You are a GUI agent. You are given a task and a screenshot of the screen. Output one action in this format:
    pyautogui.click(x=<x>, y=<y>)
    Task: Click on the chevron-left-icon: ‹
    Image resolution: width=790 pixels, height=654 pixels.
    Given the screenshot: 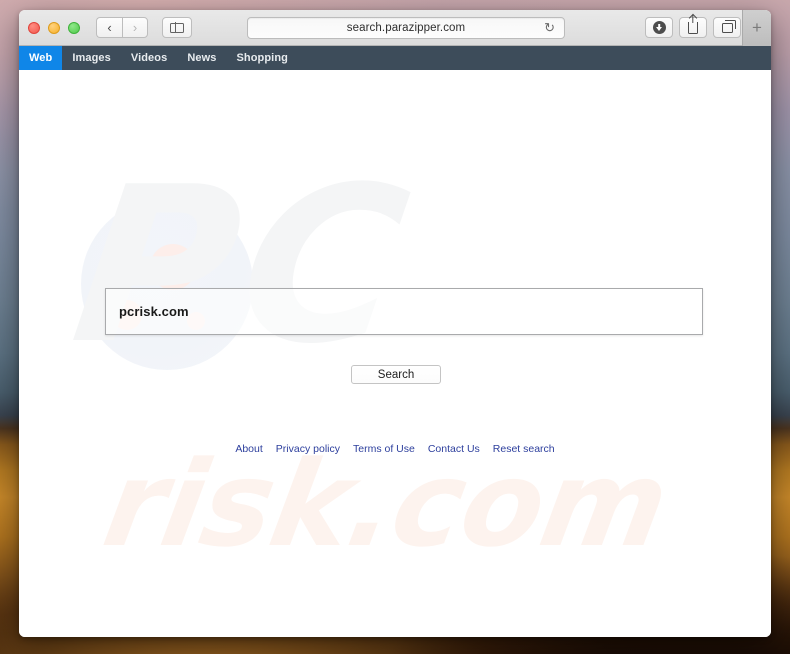 What is the action you would take?
    pyautogui.click(x=109, y=27)
    